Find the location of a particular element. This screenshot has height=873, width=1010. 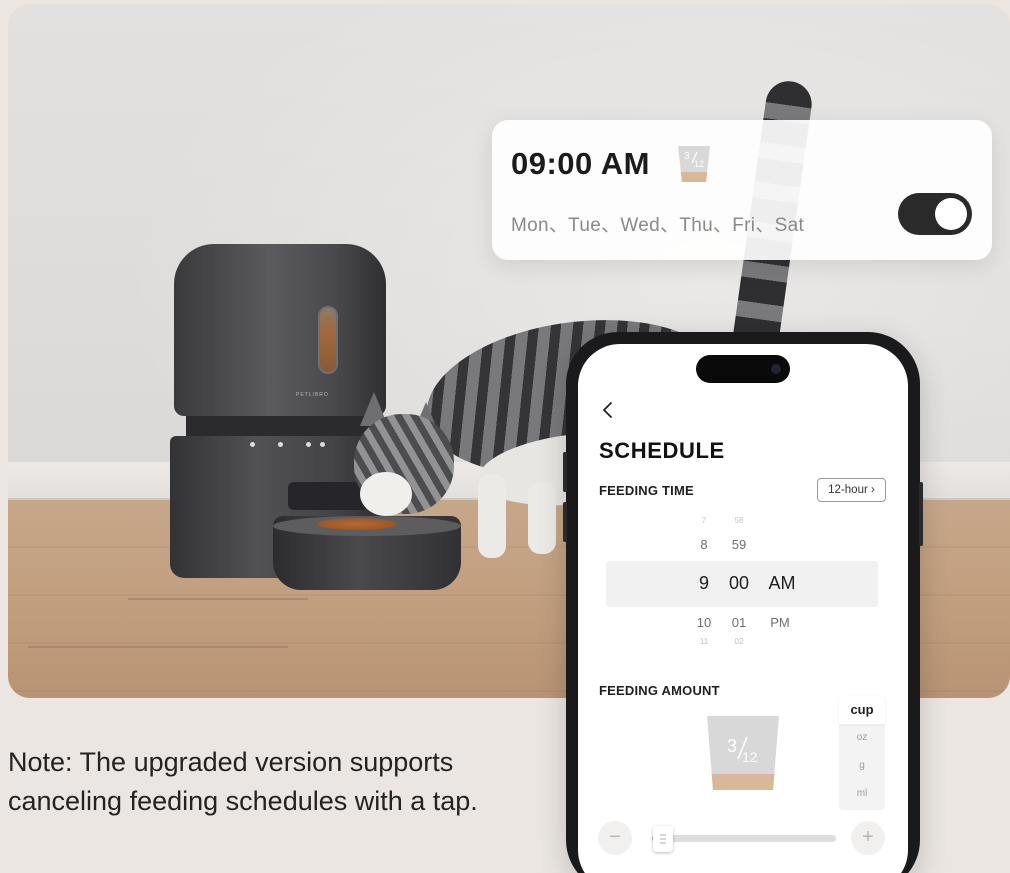

amount-cup-icon: 3 12 is located at coordinates (743, 753).